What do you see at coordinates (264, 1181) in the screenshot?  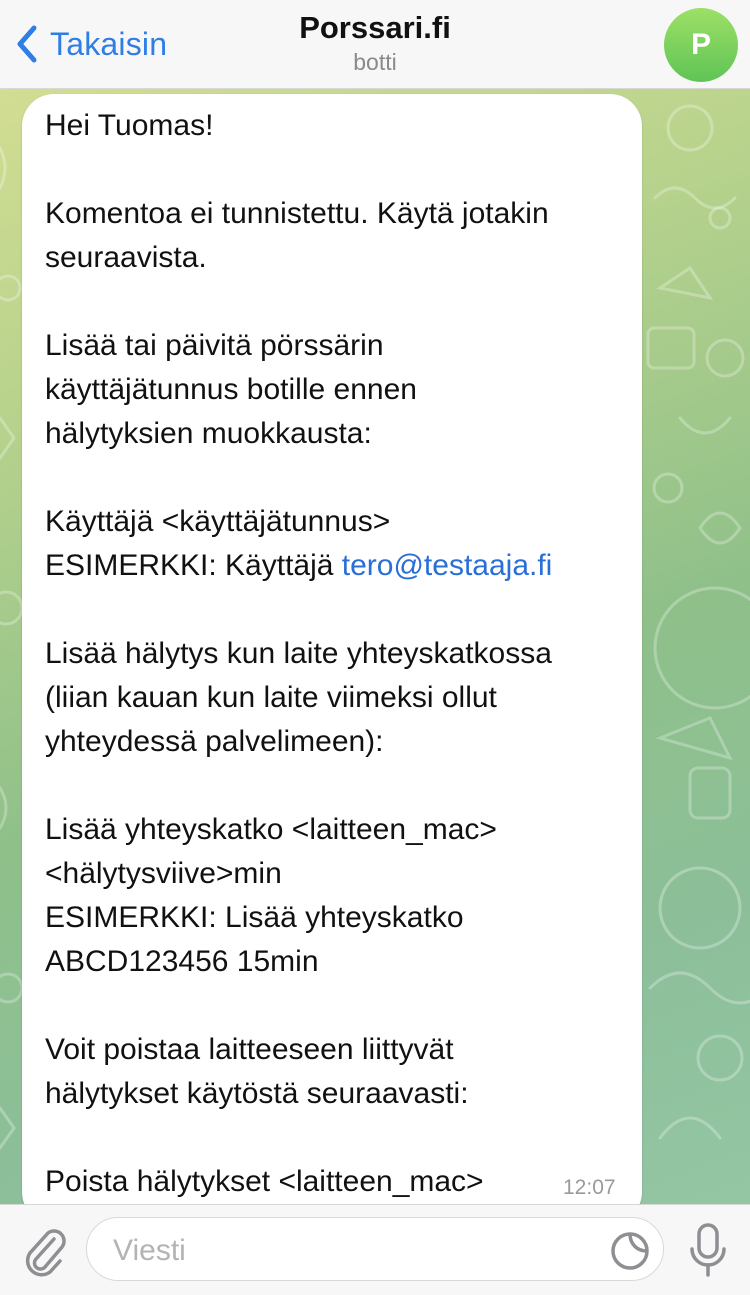 I see `message-line: Poista hälytykset <laitteen_mac>` at bounding box center [264, 1181].